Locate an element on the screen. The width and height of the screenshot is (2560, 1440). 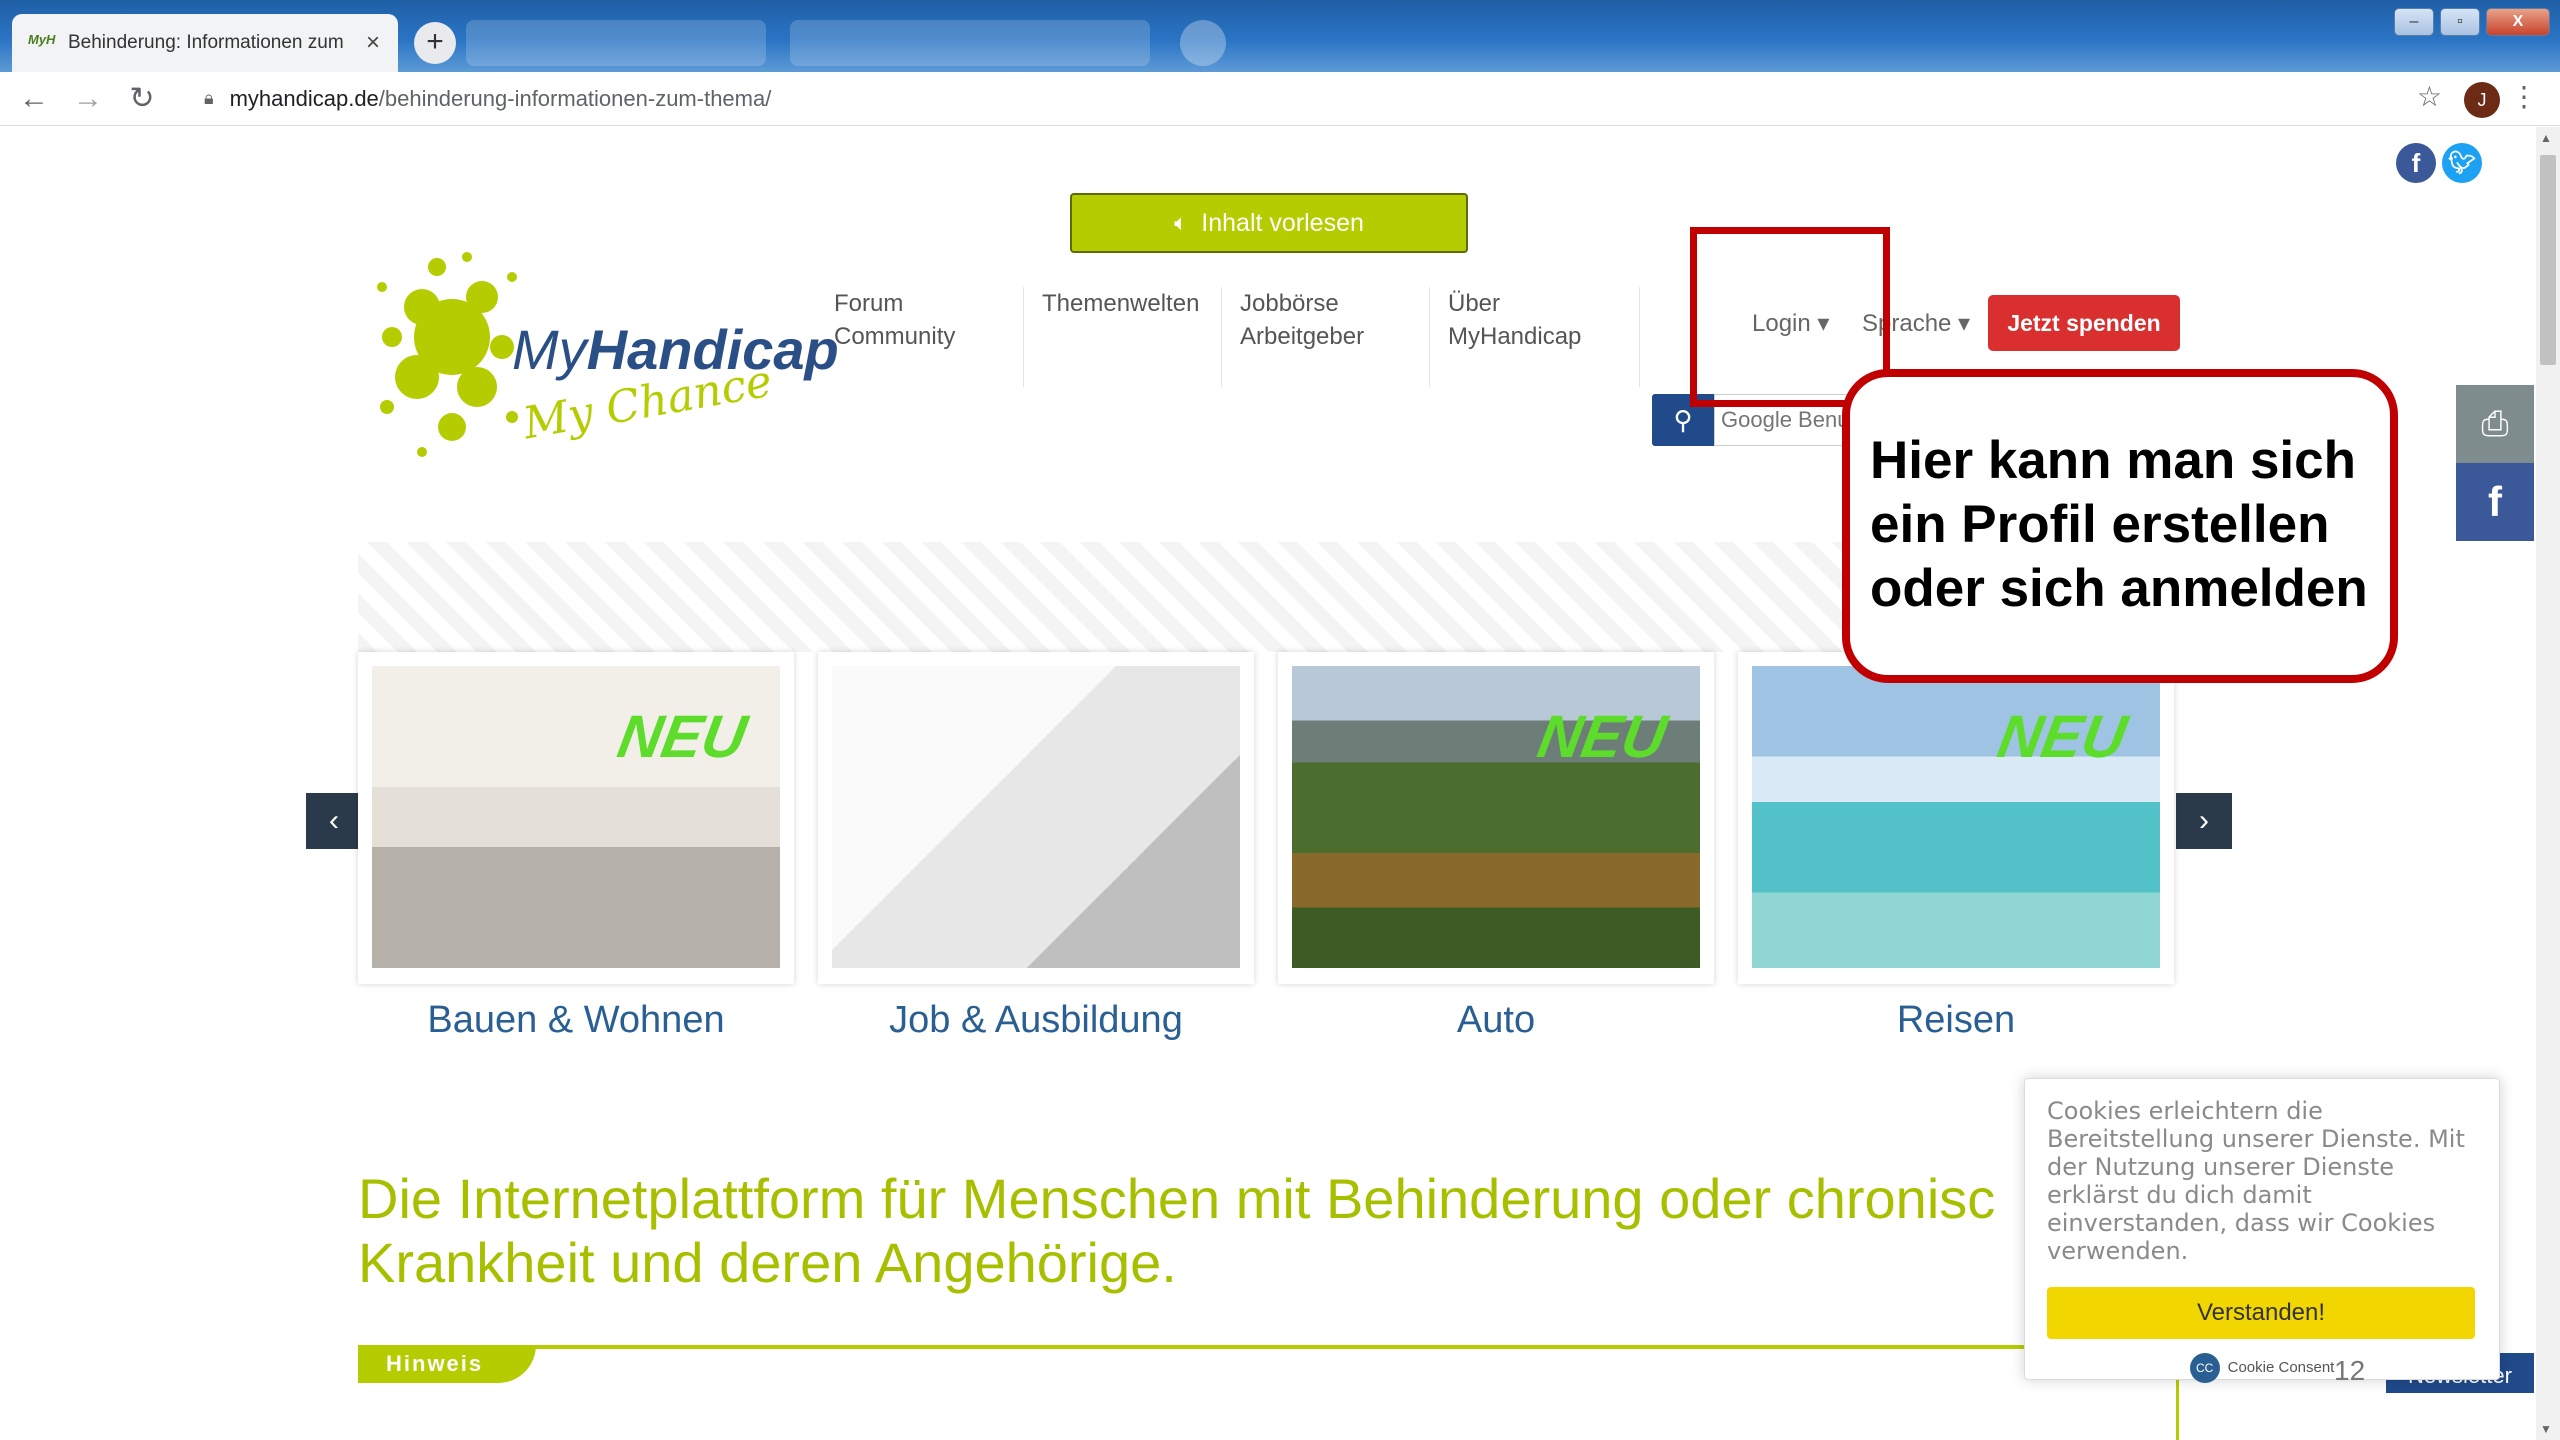
nav-item-ueber: Über MyHandicap is located at coordinates (1535, 337).